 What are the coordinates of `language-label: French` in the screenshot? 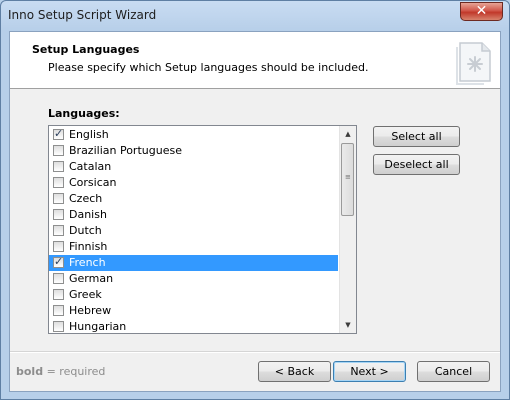 It's located at (87, 262).